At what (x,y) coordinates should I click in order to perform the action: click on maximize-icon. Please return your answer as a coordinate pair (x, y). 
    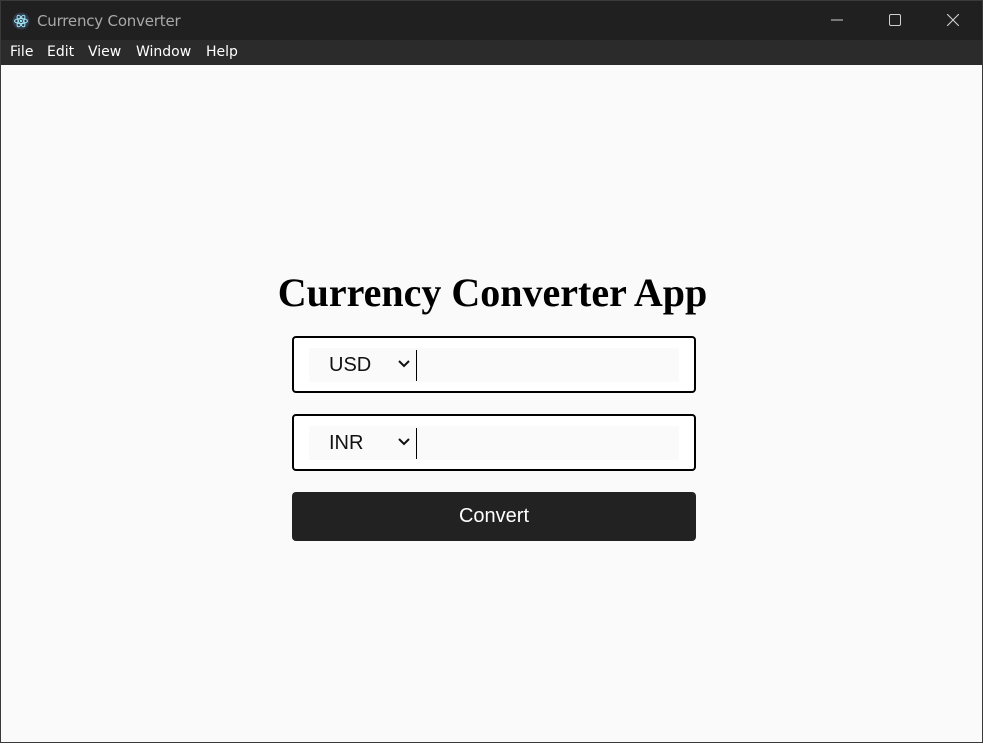
    Looking at the image, I should click on (895, 20).